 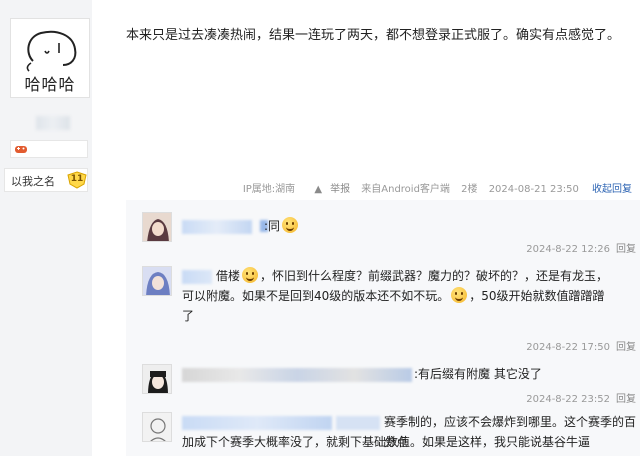 I want to click on reply-text: 了, so click(x=188, y=316).